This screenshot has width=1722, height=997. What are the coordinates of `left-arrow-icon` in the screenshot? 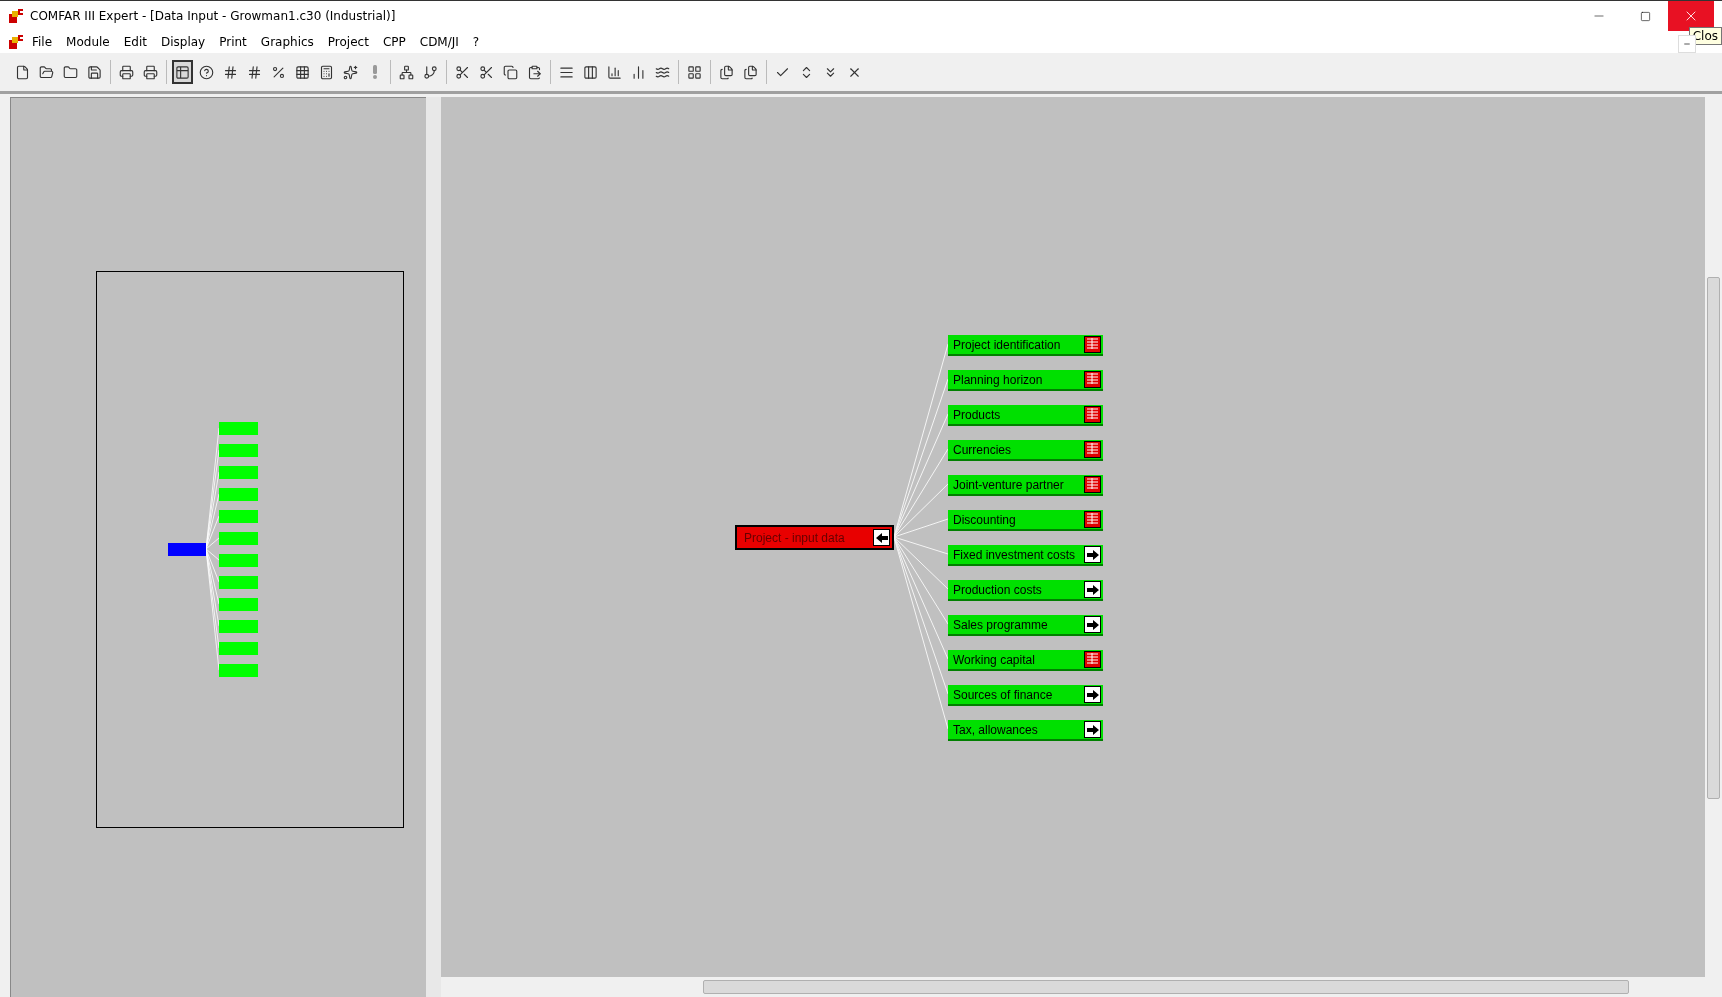 It's located at (881, 537).